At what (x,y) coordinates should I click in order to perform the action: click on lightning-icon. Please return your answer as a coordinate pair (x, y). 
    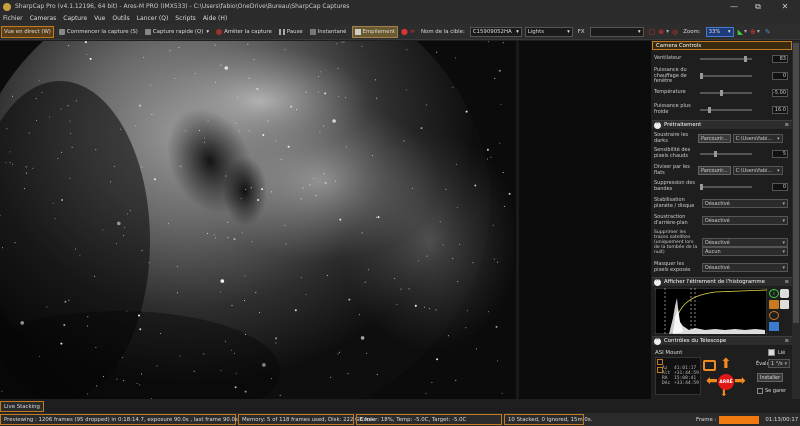
    Looking at the image, I should click on (774, 304).